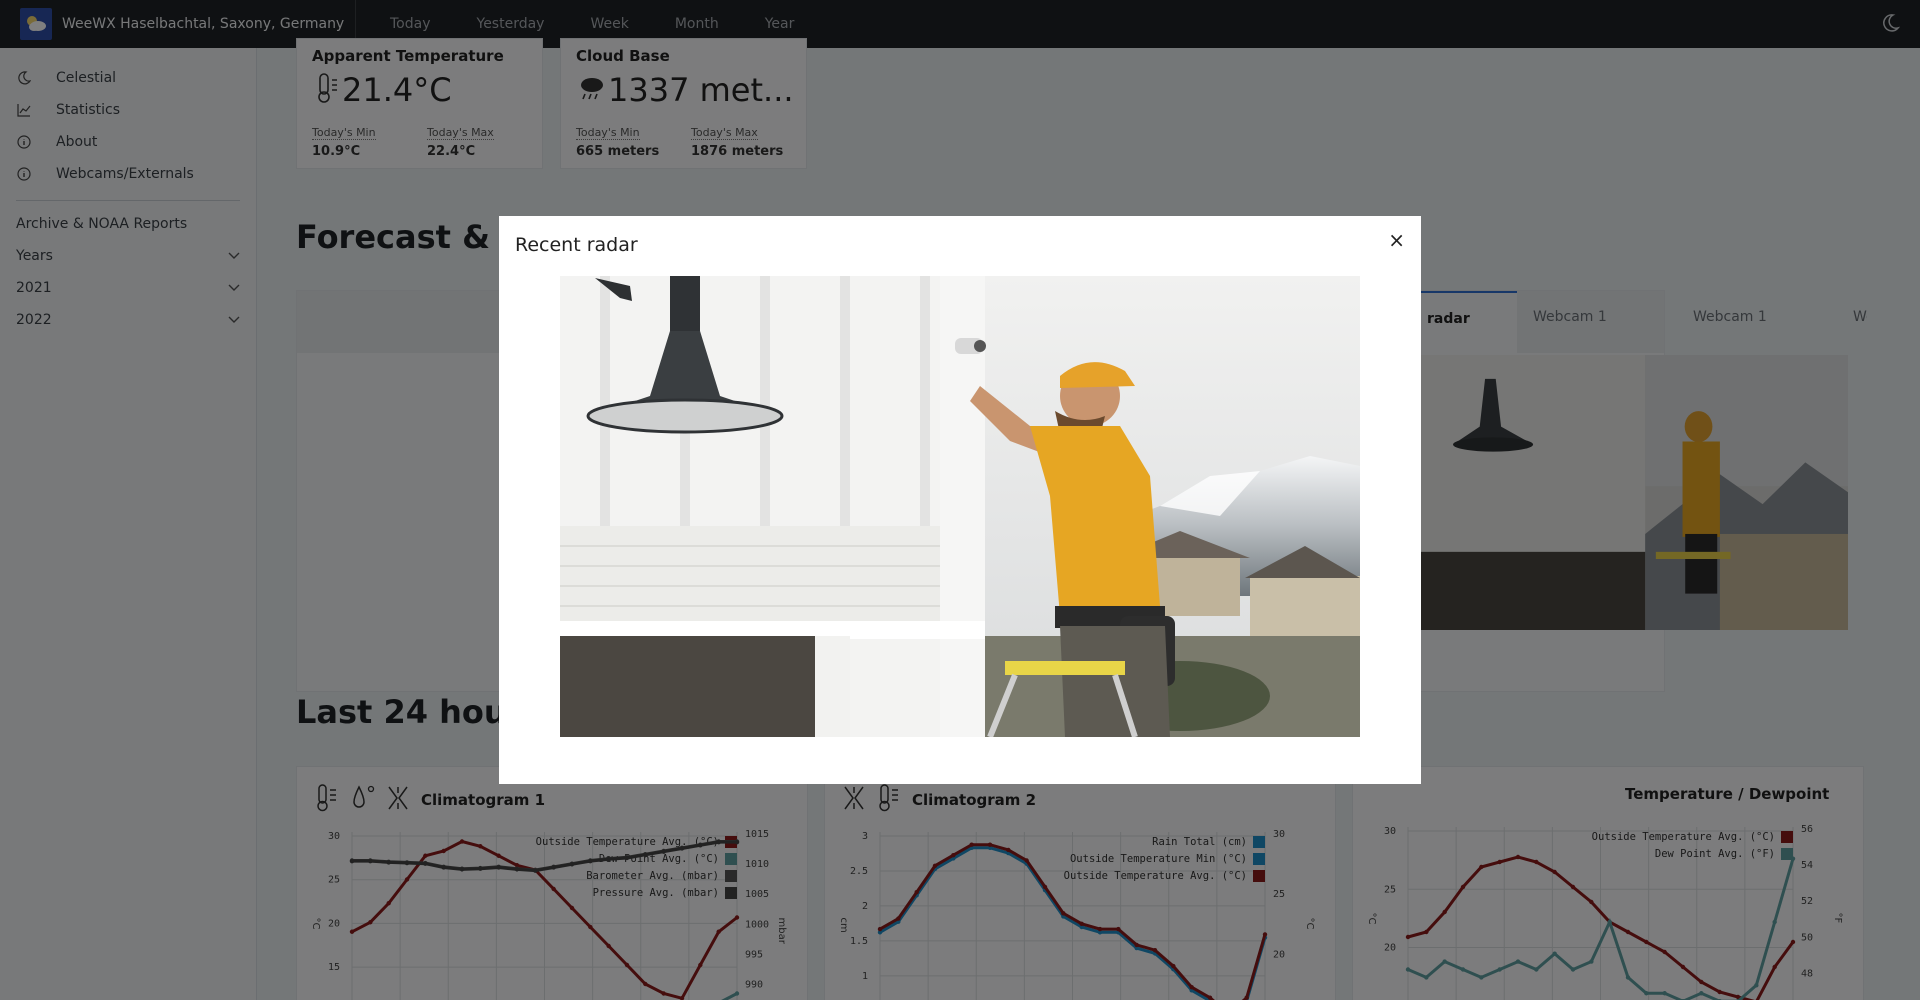 Image resolution: width=1920 pixels, height=1000 pixels. I want to click on close-icon: ×, so click(1396, 240).